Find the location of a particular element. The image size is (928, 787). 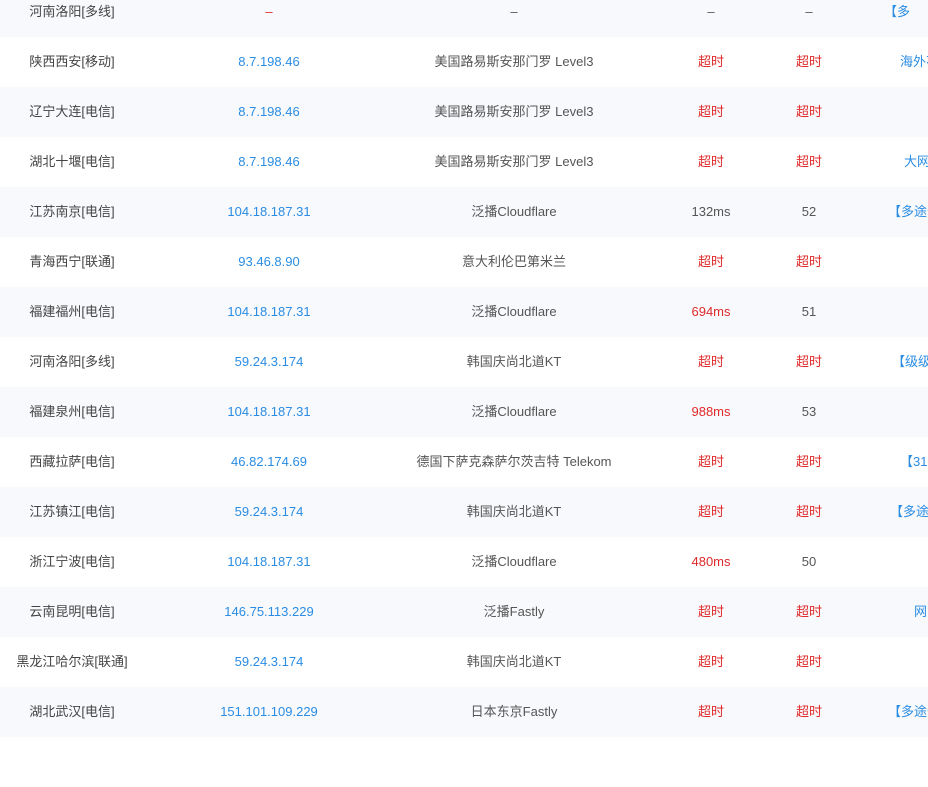

ip-link: 151.101.109.229 is located at coordinates (269, 712).